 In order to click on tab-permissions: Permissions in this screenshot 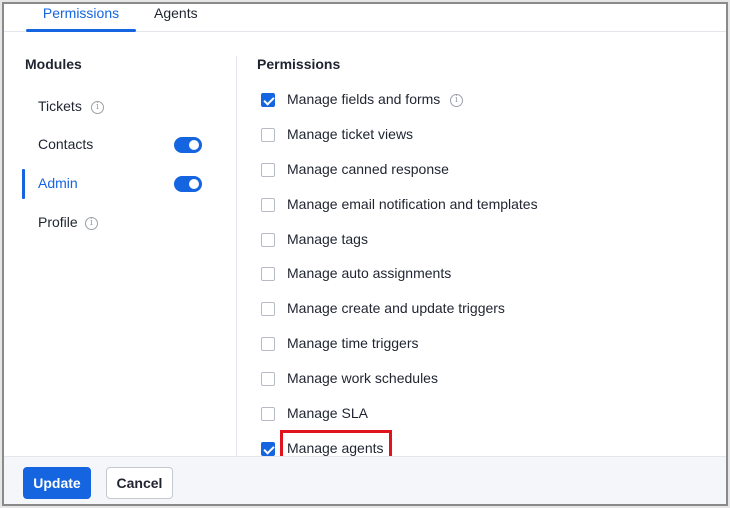, I will do `click(81, 18)`.